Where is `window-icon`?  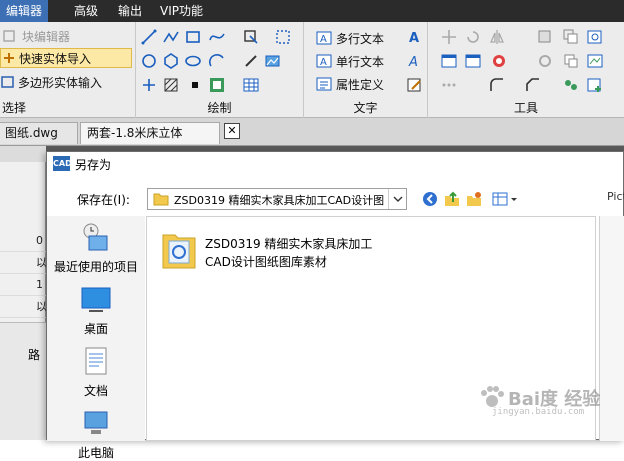 window-icon is located at coordinates (449, 61).